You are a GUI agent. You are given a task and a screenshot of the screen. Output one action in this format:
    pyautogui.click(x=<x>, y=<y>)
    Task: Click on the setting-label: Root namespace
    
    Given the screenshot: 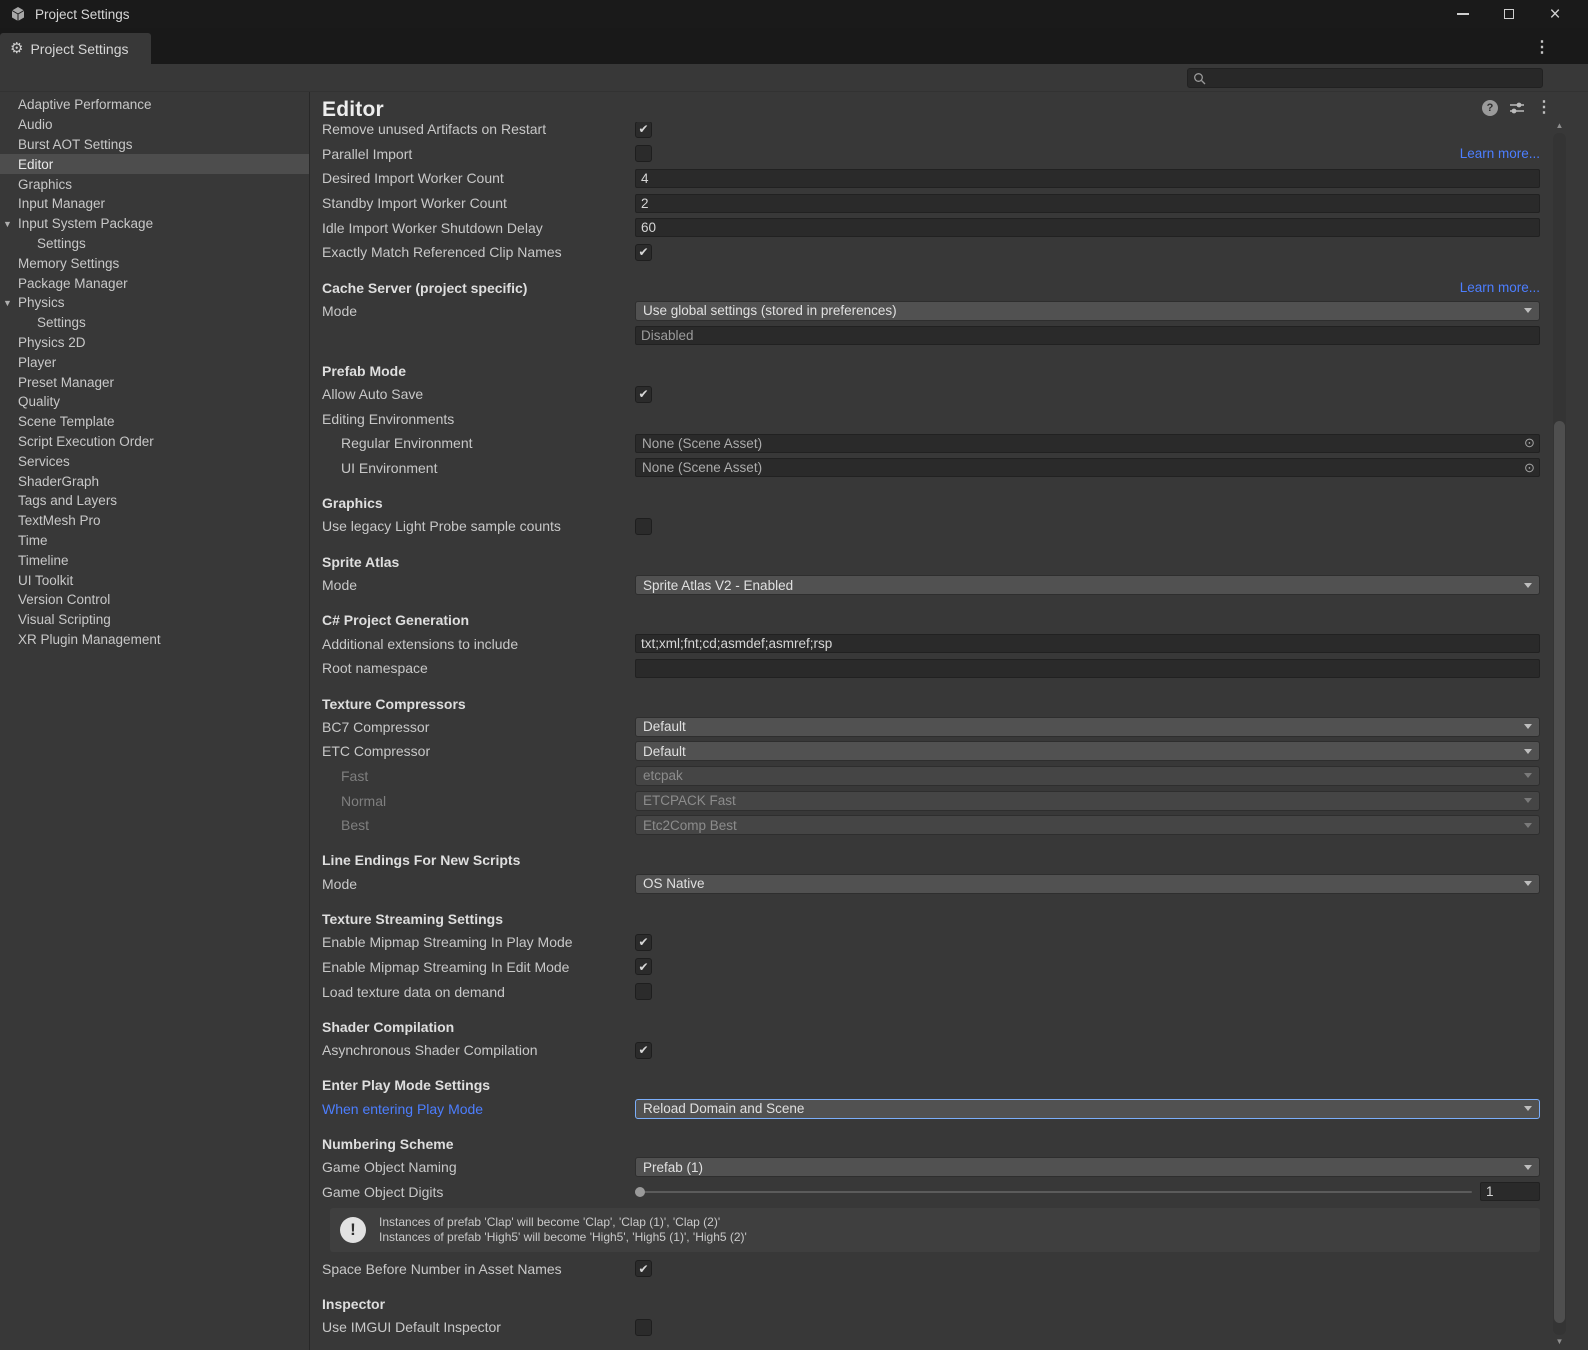 What is the action you would take?
    pyautogui.click(x=375, y=668)
    